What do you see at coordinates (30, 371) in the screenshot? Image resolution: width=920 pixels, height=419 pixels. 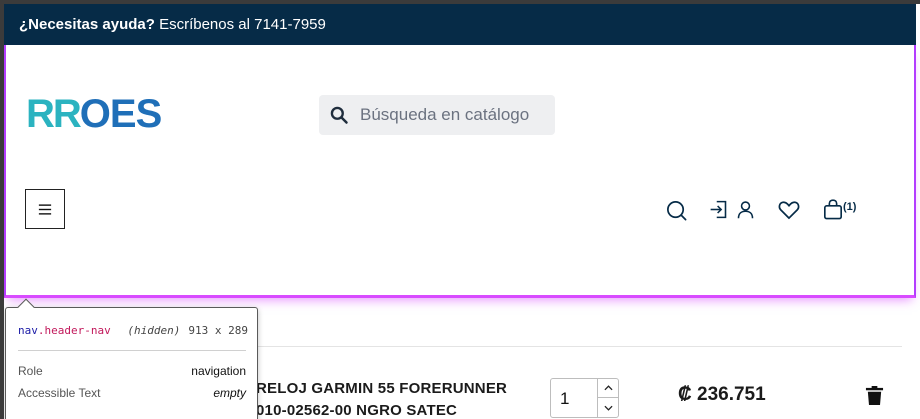 I see `role-label: Role` at bounding box center [30, 371].